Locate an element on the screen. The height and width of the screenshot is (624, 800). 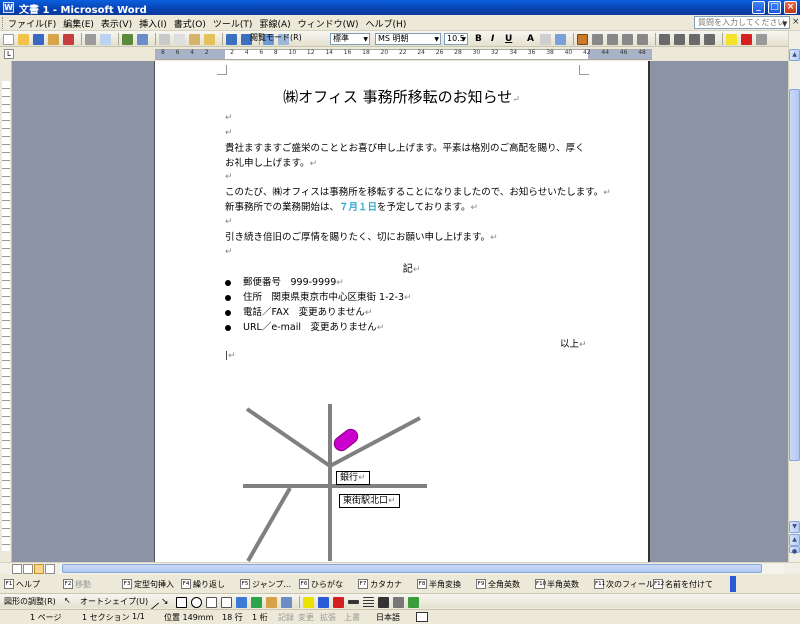
bold-button: B is located at coordinates (478, 39).